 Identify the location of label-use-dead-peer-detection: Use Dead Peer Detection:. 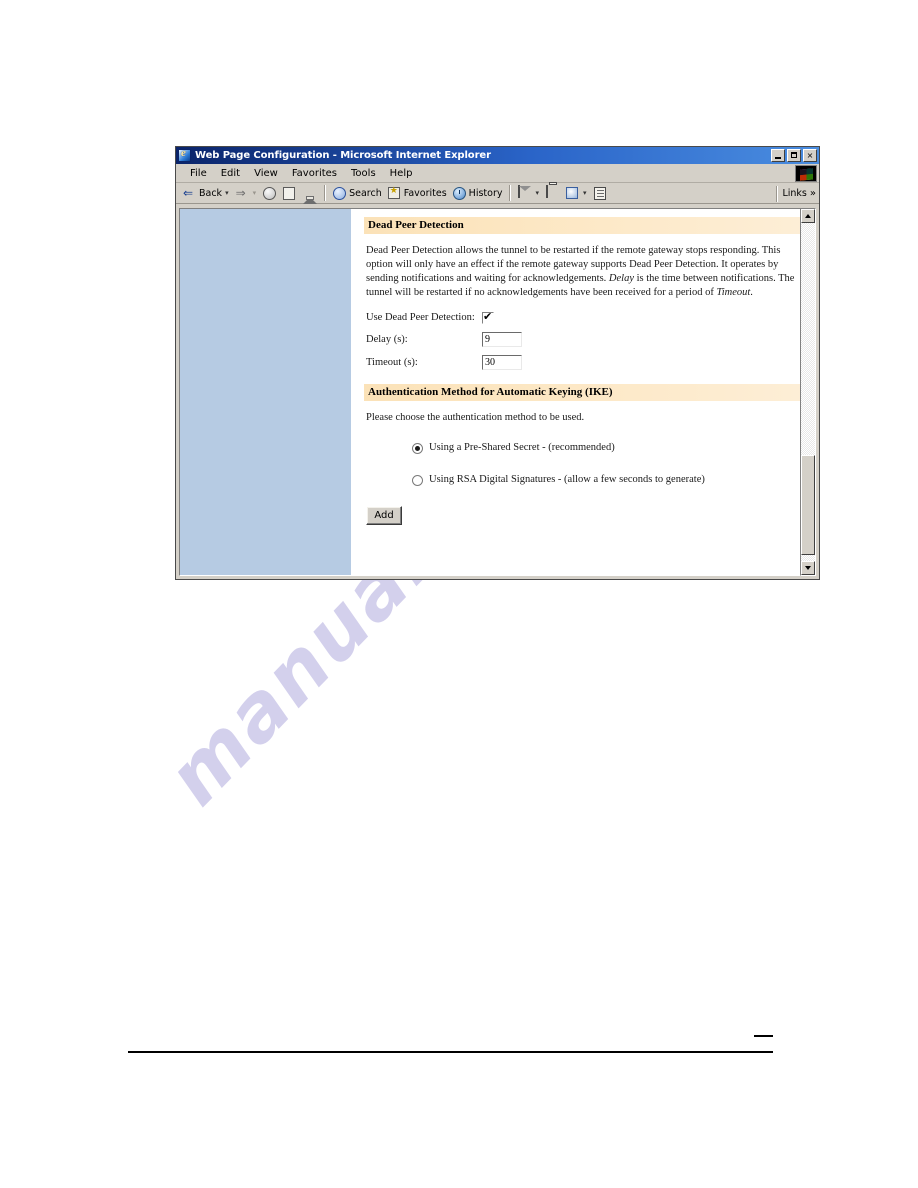
(420, 318).